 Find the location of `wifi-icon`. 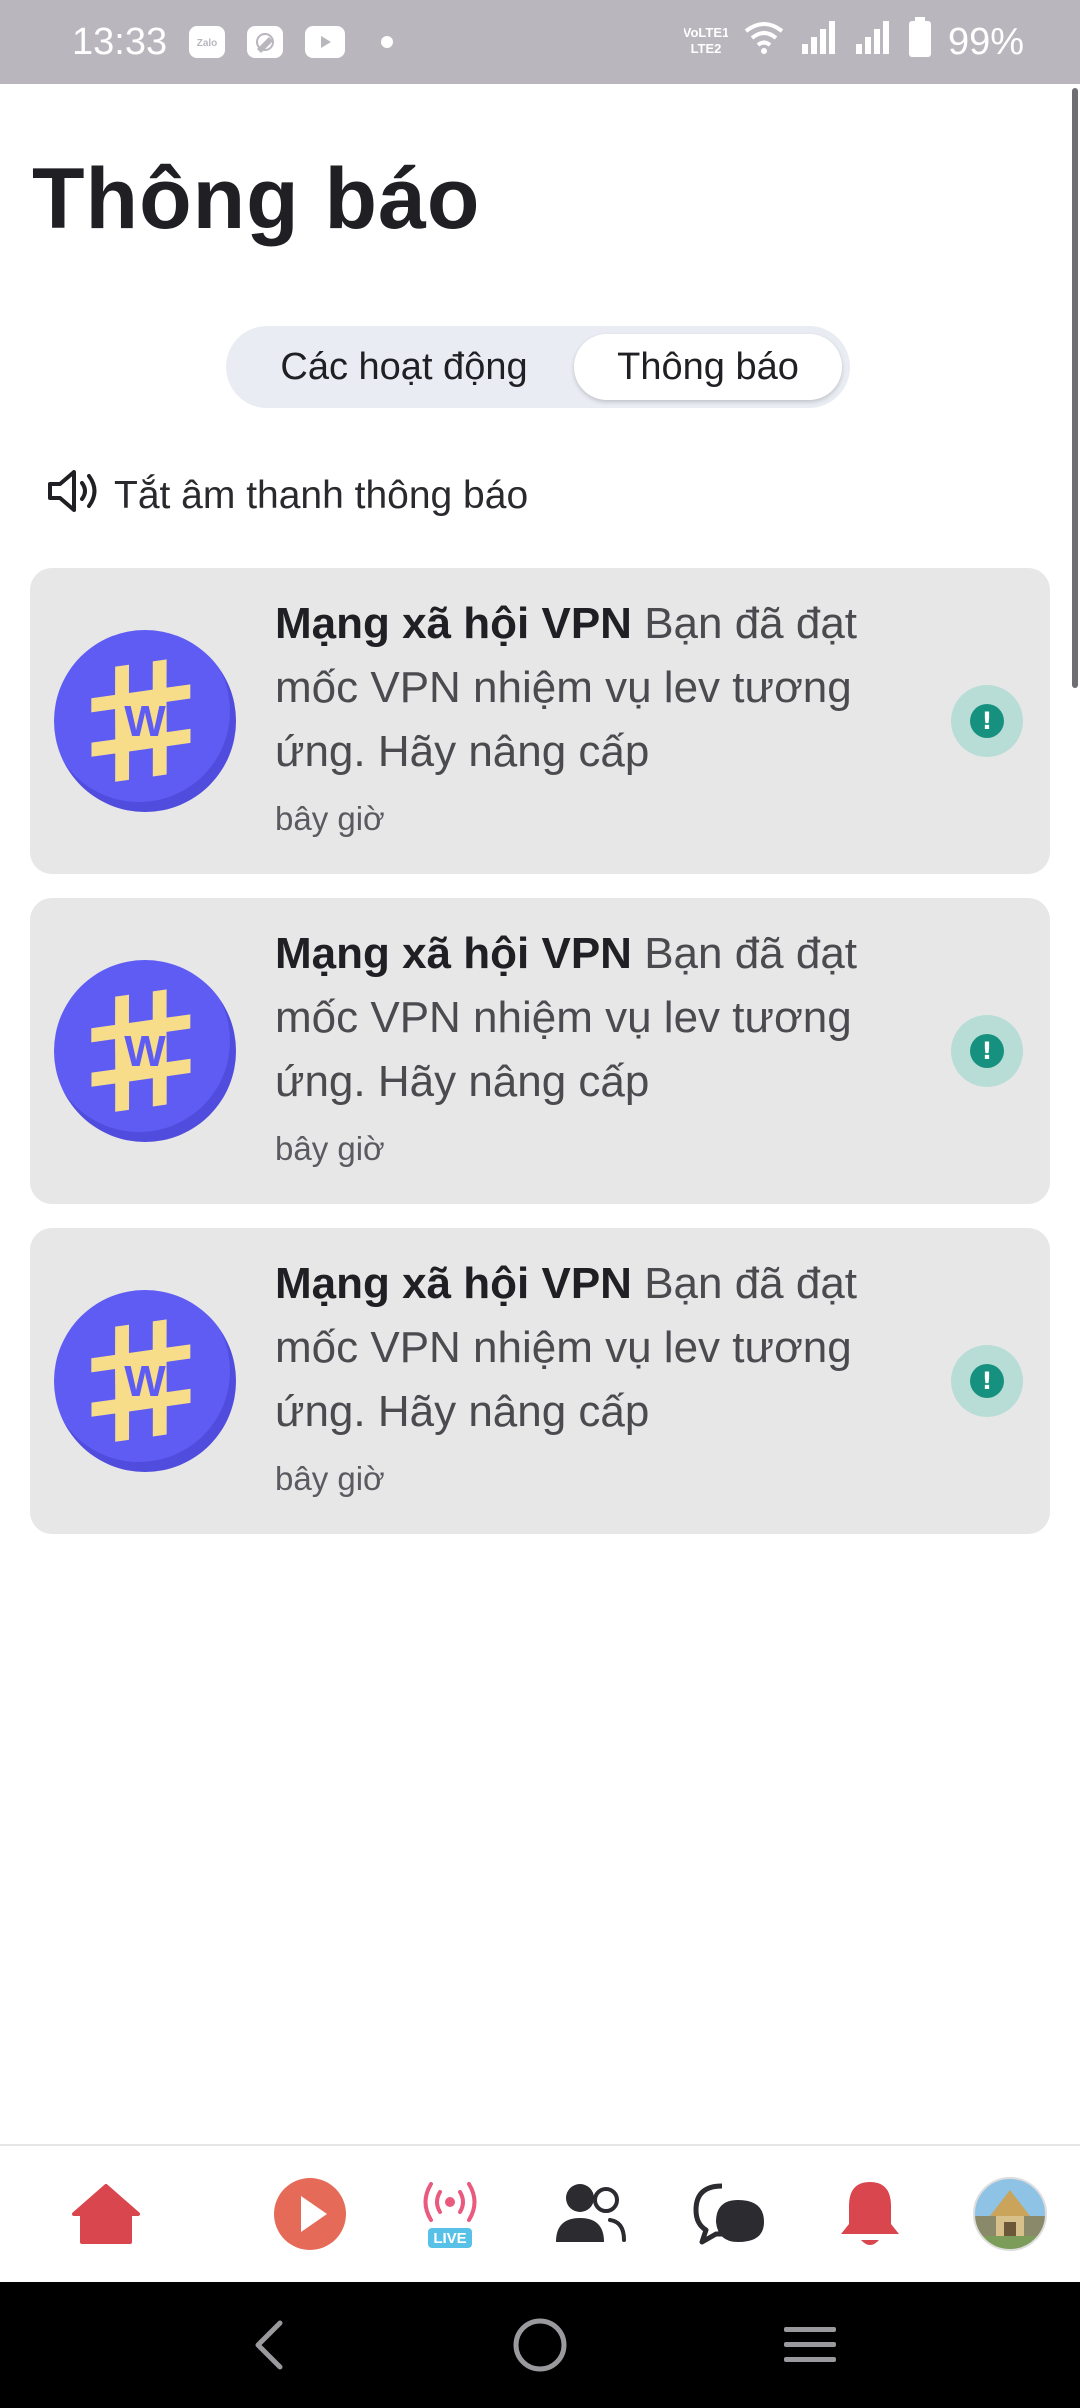

wifi-icon is located at coordinates (764, 42).